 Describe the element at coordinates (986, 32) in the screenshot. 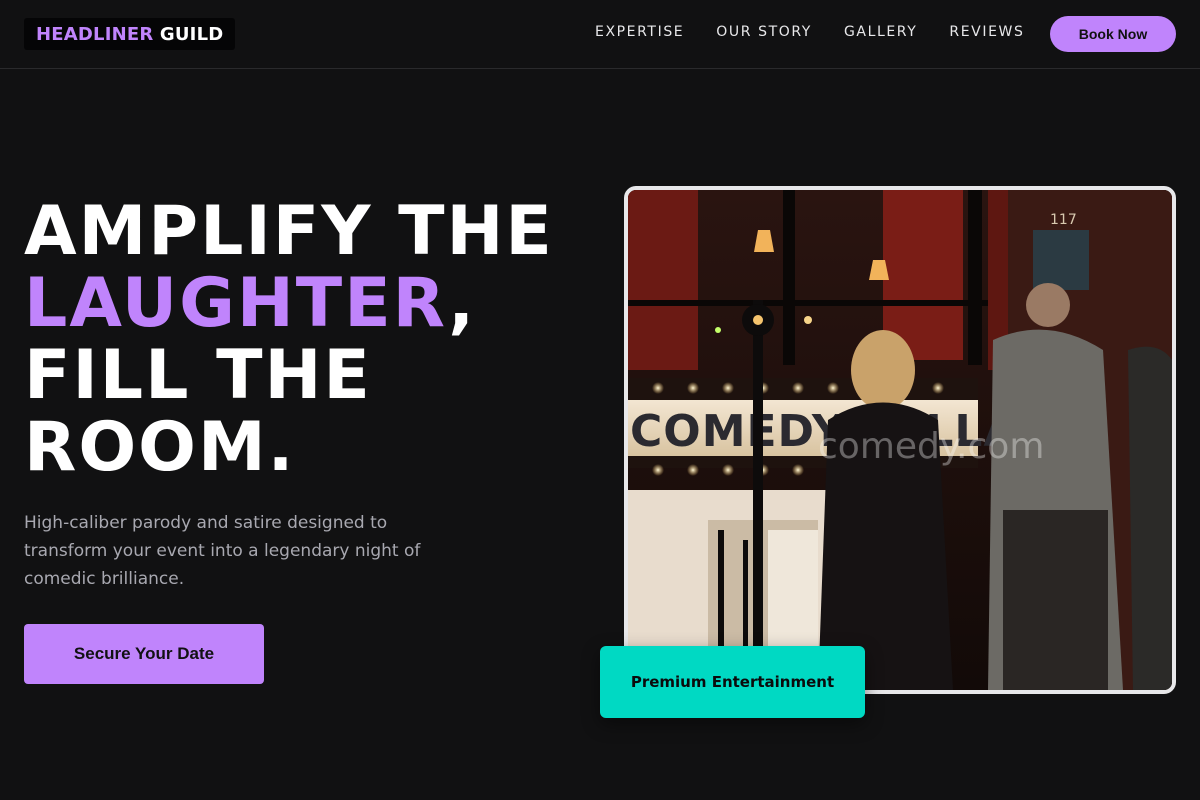

I see `nav-link-reviews: REVIEWS` at that location.